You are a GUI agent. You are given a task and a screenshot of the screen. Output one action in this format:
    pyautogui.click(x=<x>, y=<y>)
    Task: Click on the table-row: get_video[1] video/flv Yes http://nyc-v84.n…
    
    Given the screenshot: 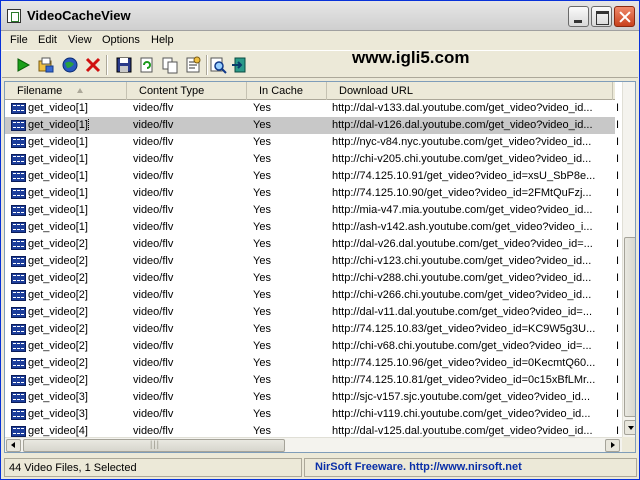 What is the action you would take?
    pyautogui.click(x=312, y=142)
    